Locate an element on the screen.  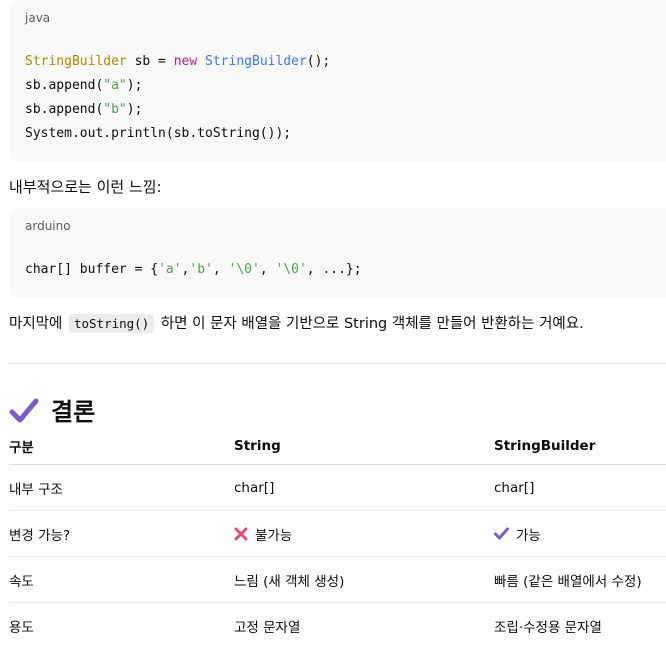
table-row: 변경 가능? 불가능 가능 is located at coordinates (337, 534).